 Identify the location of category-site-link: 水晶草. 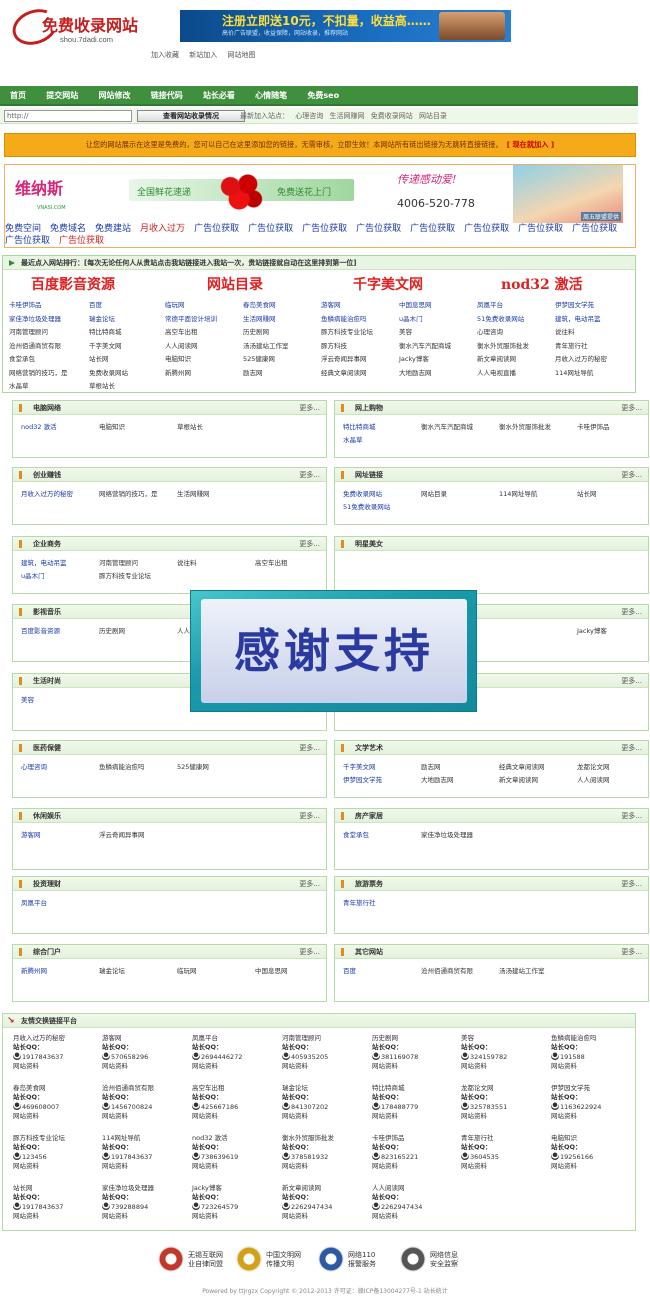
(353, 439).